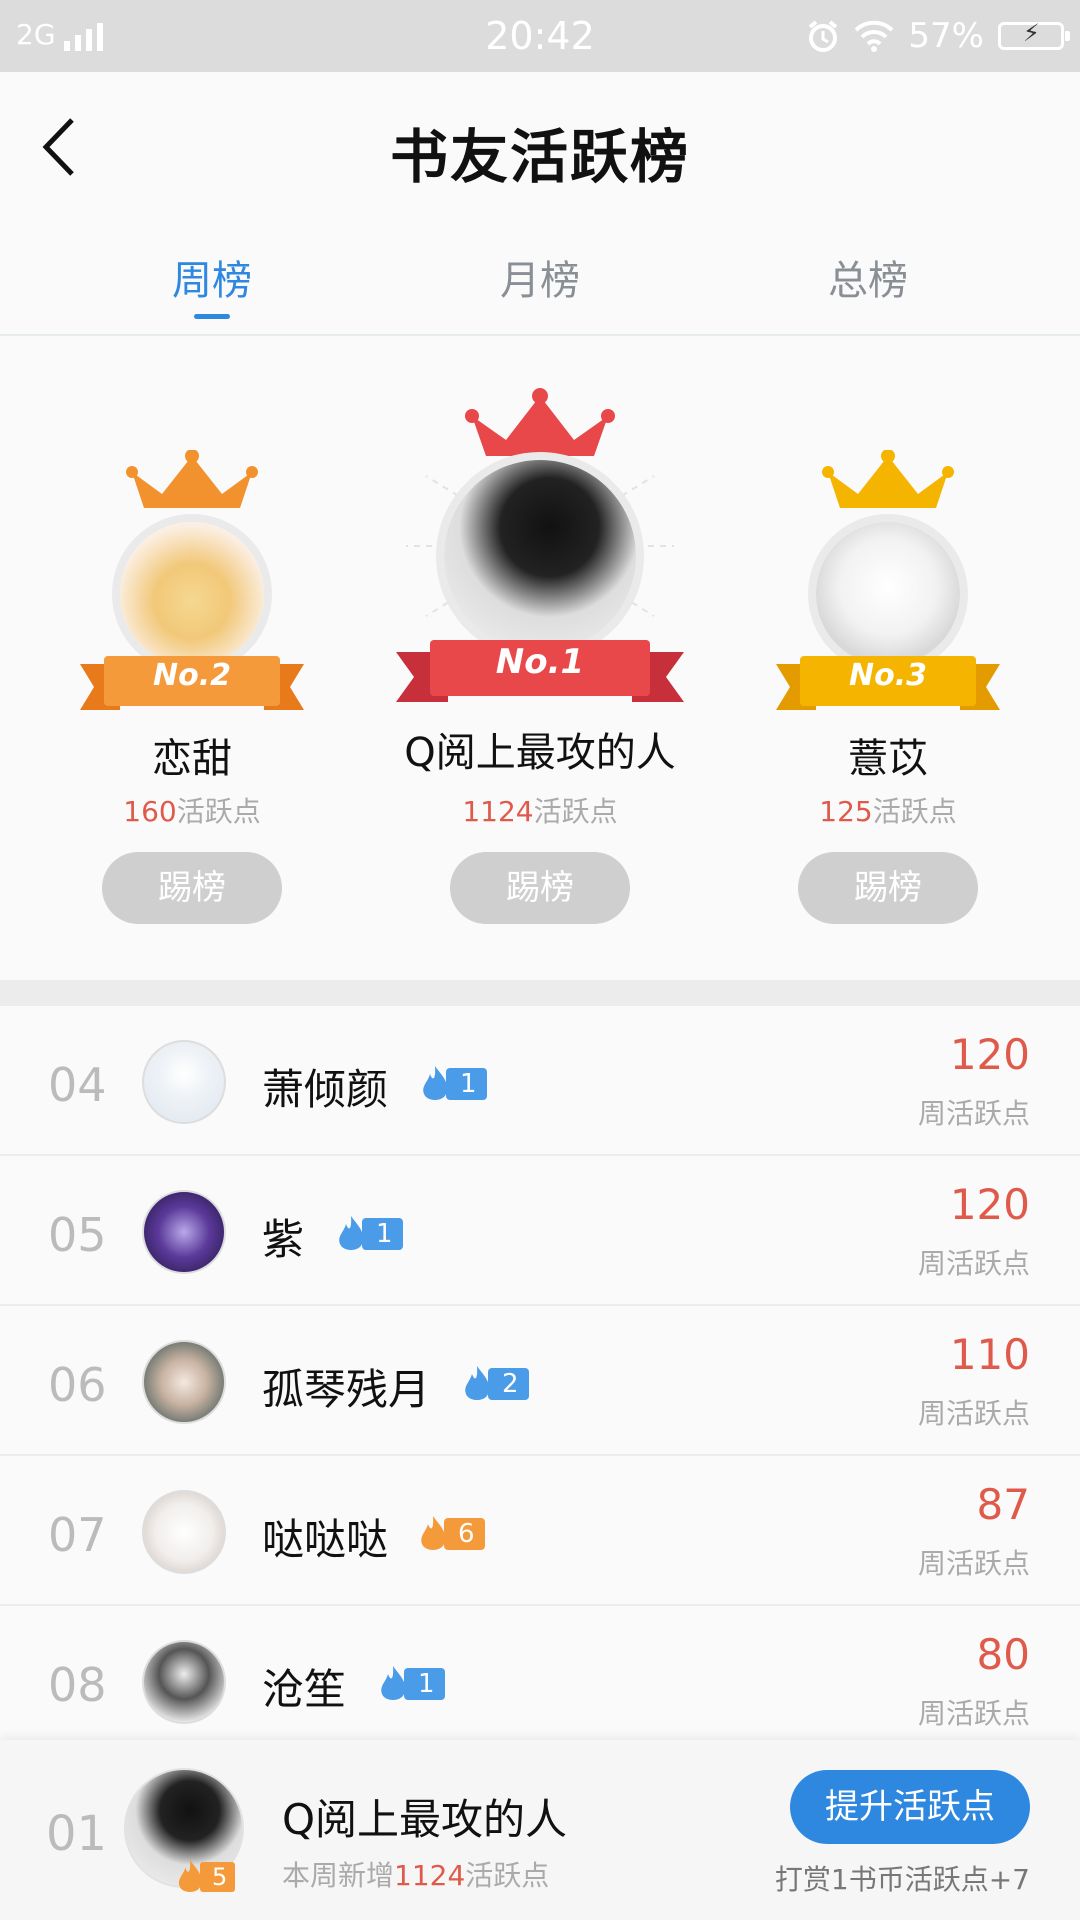 This screenshot has width=1080, height=1920. I want to click on winner-points: 1124活跃点, so click(540, 811).